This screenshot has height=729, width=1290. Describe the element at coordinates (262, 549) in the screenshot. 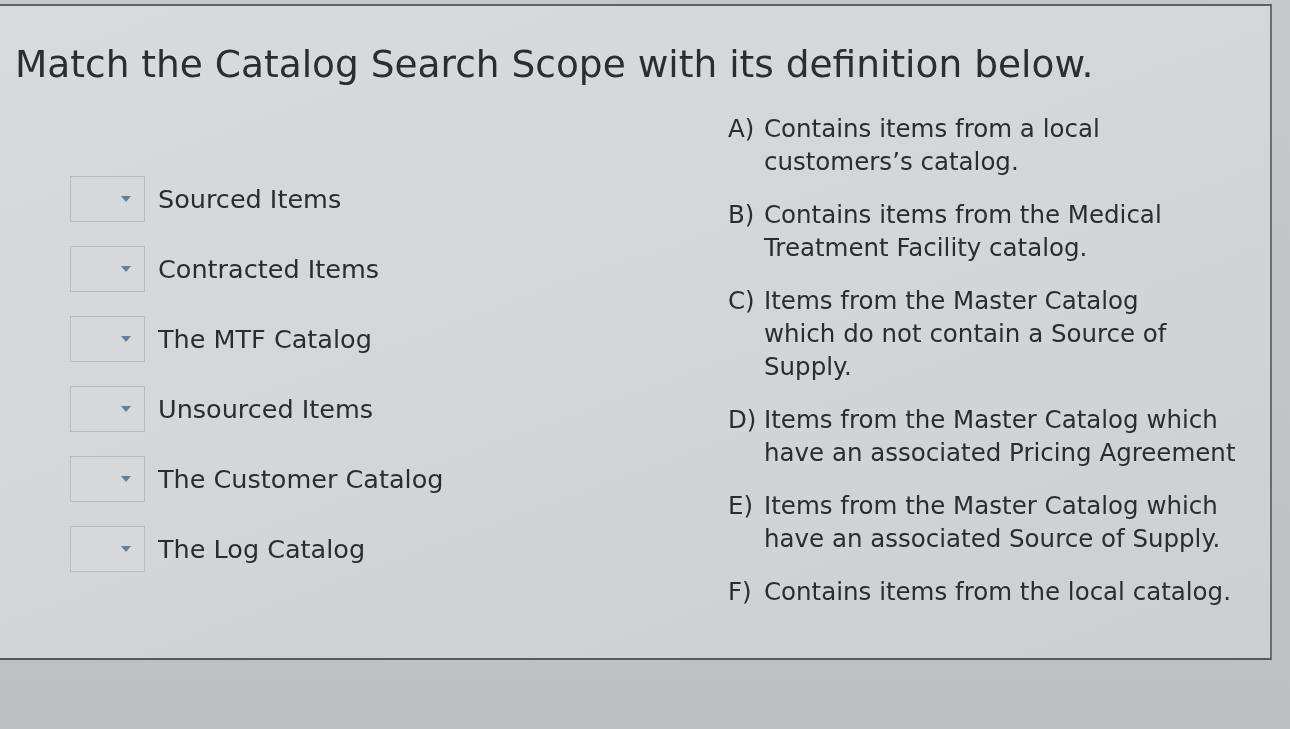

I see `term-label: The Log Catalog` at that location.